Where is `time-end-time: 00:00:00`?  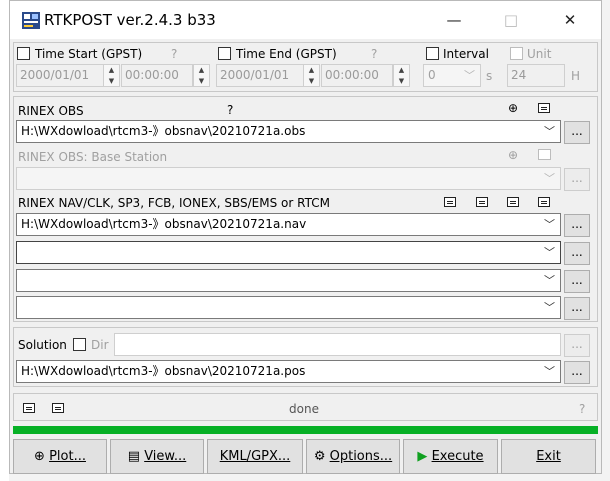 time-end-time: 00:00:00 is located at coordinates (357, 75).